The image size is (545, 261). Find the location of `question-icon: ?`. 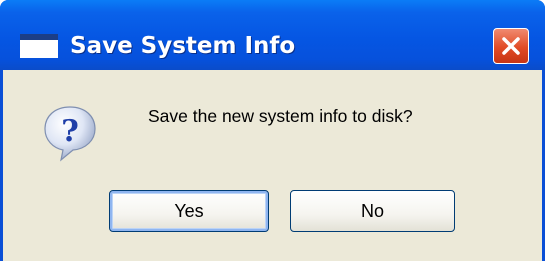

question-icon: ? is located at coordinates (70, 134).